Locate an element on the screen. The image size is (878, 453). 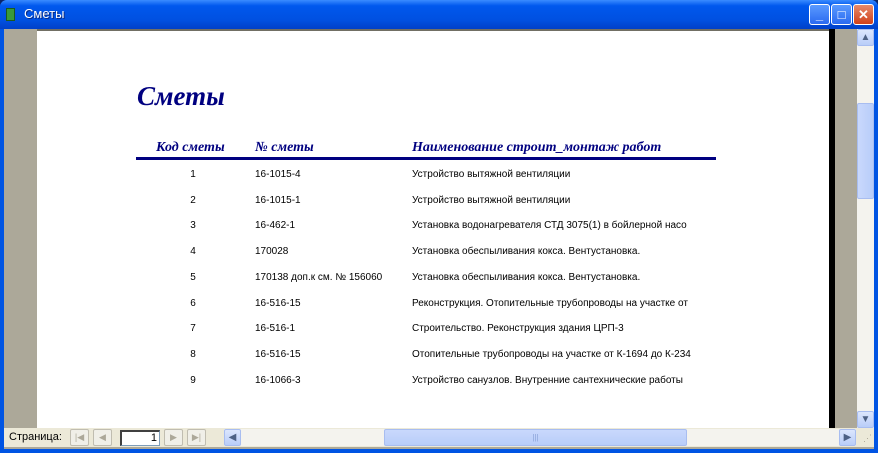
scroll-left-icon: ◀ is located at coordinates (232, 437).